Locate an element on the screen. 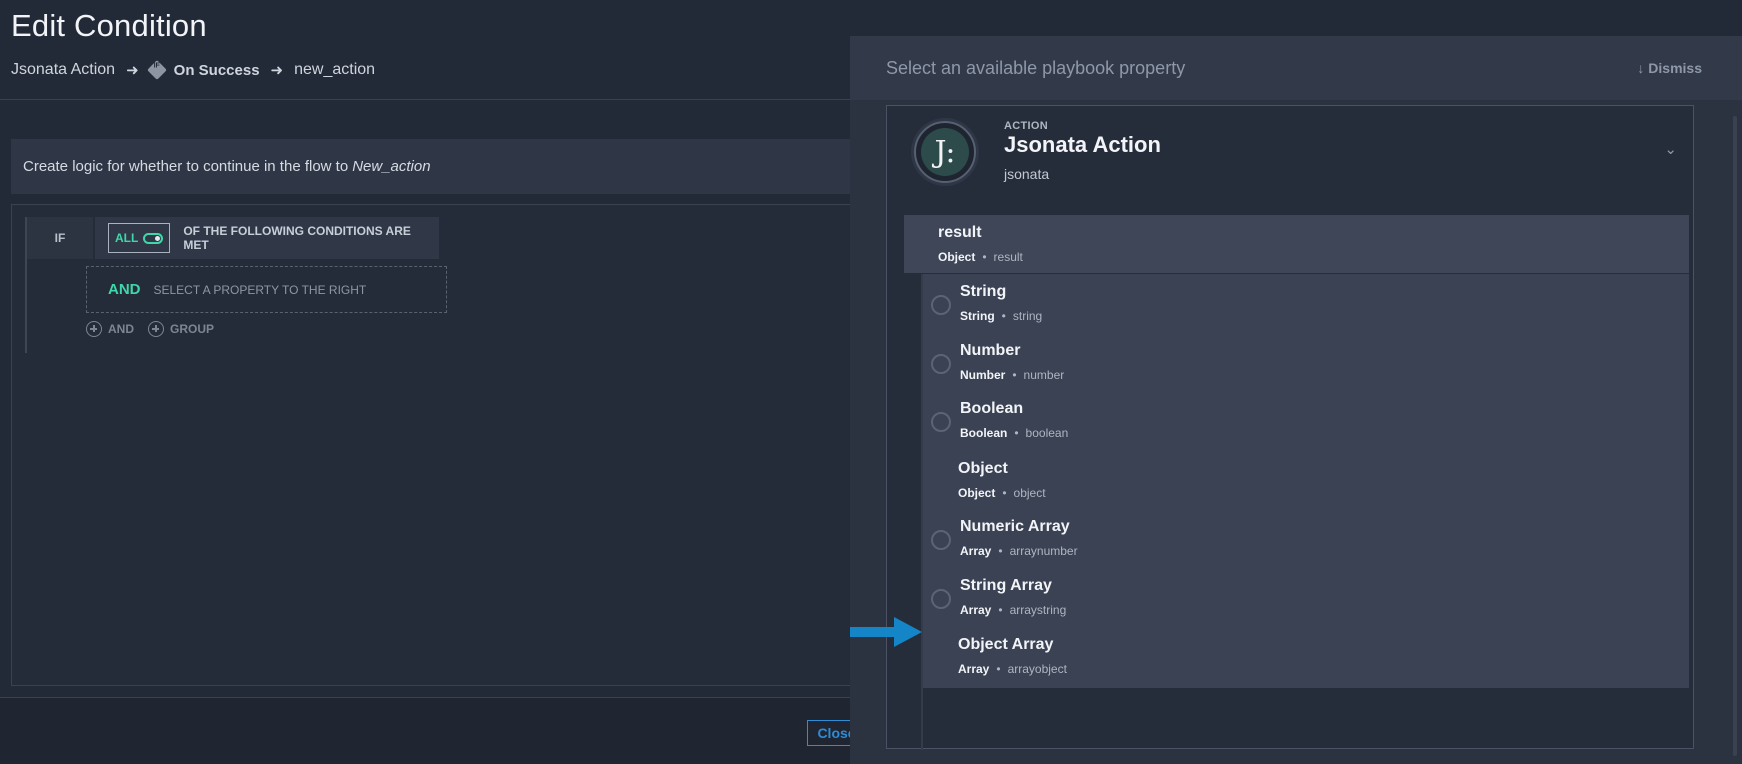 This screenshot has height=764, width=1742. add-row: AND GROUP is located at coordinates (150, 329).